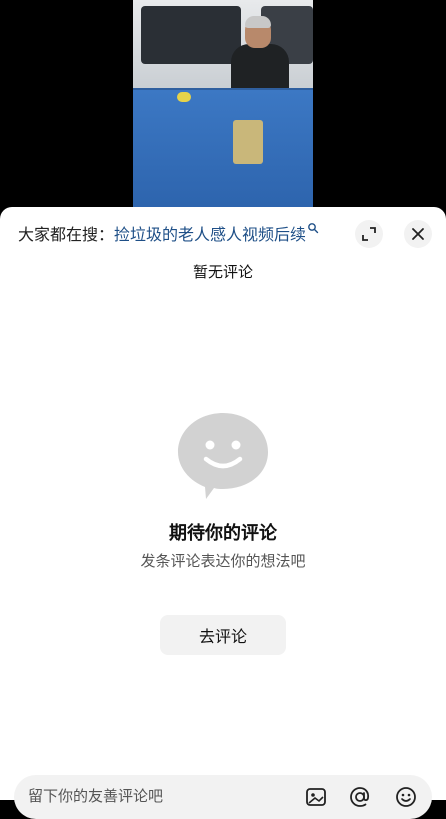 This screenshot has height=819, width=446. Describe the element at coordinates (360, 797) in the screenshot. I see `at-icon` at that location.